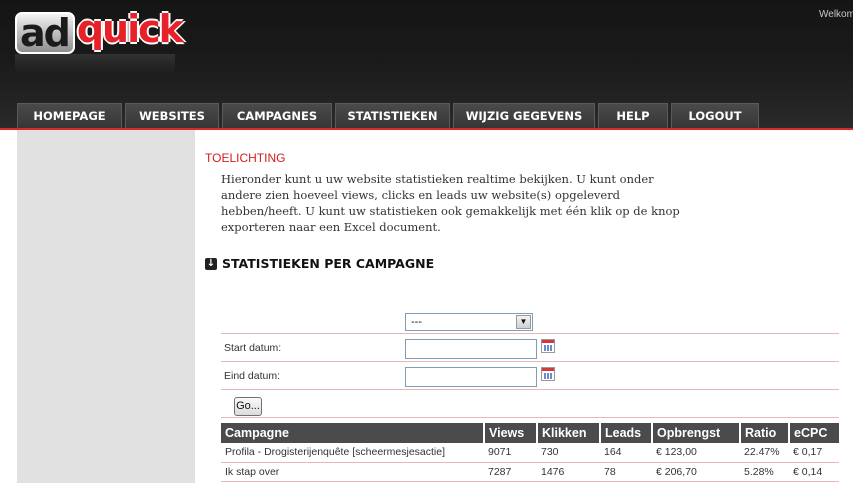 This screenshot has width=853, height=483. I want to click on download-arrow-icon: ↓, so click(211, 263).